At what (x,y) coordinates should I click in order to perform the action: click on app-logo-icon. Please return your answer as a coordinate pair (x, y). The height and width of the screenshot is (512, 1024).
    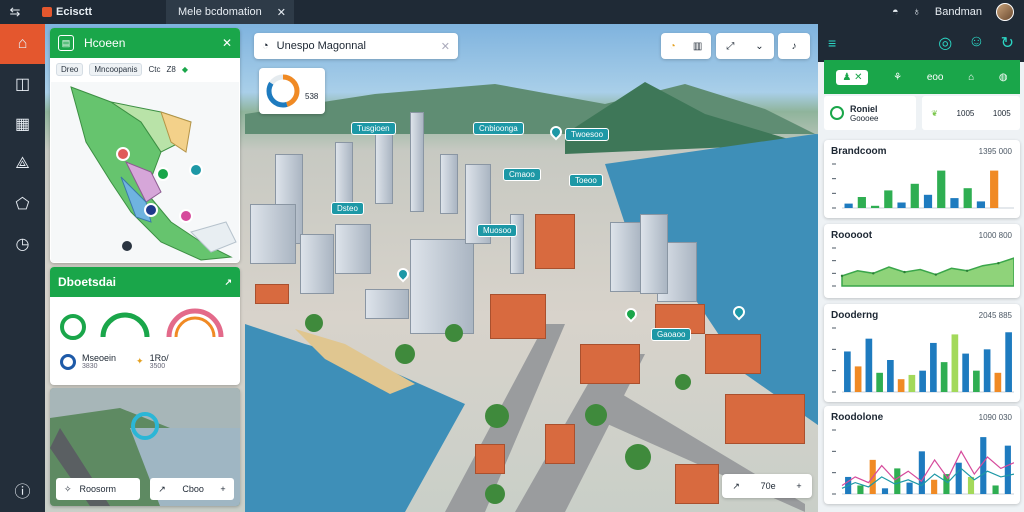
    Looking at the image, I should click on (47, 12).